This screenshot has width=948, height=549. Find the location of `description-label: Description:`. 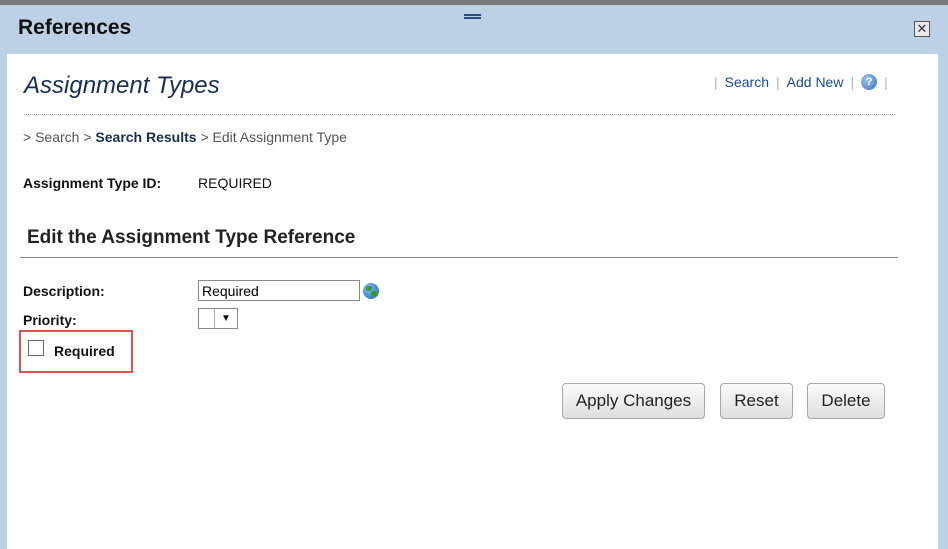

description-label: Description: is located at coordinates (64, 291).